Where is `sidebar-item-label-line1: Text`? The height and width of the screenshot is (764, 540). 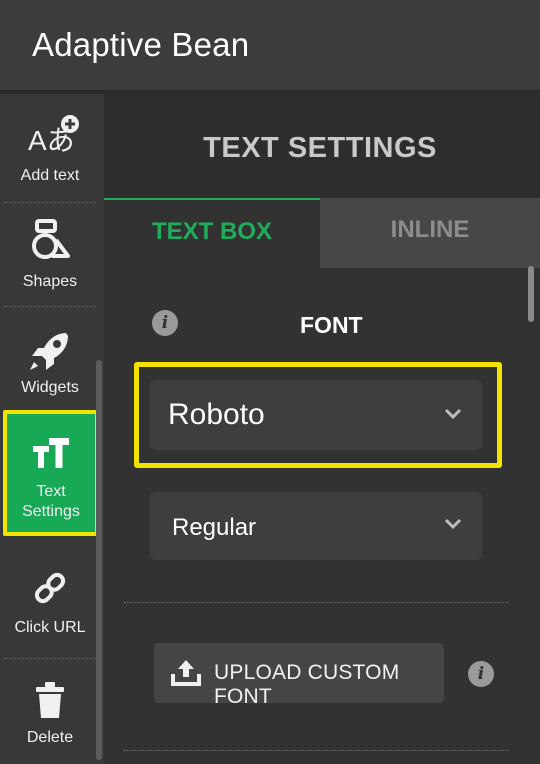
sidebar-item-label-line1: Text is located at coordinates (51, 491).